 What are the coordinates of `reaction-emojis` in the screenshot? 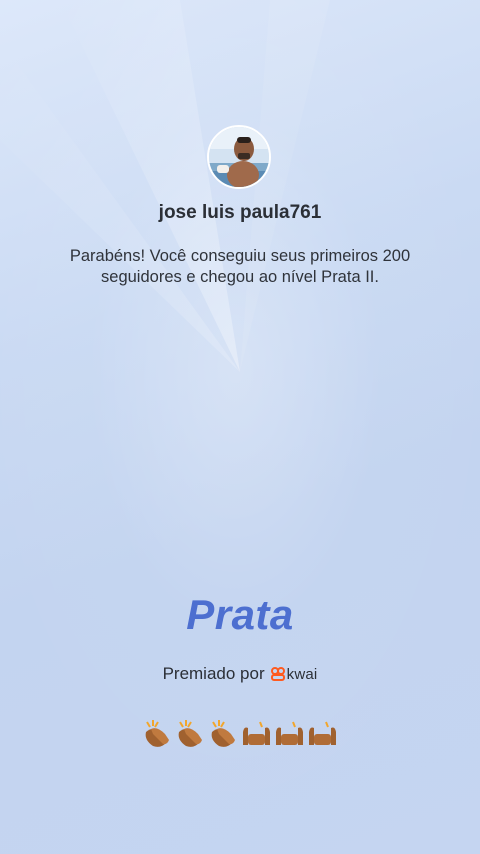 It's located at (240, 734).